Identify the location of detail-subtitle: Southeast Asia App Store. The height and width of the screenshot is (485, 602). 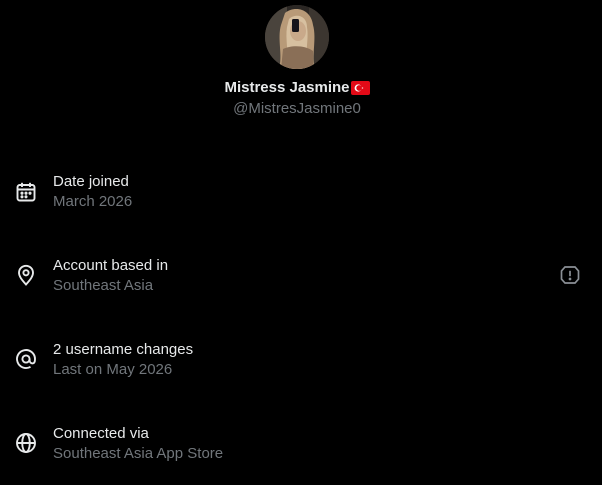
(138, 453).